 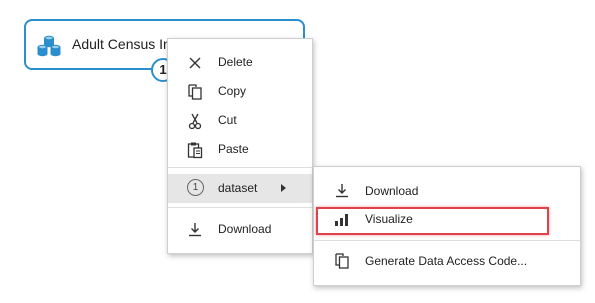 I want to click on menu-item-copy: Copy, so click(x=240, y=91).